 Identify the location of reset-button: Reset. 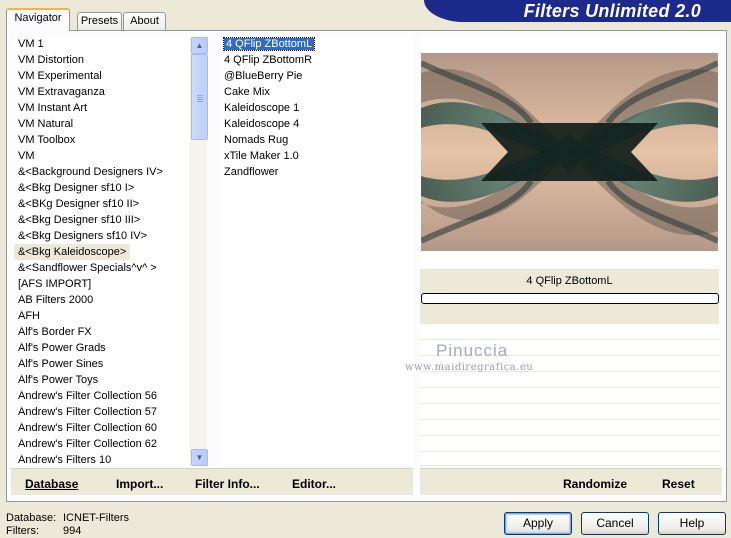
(678, 484).